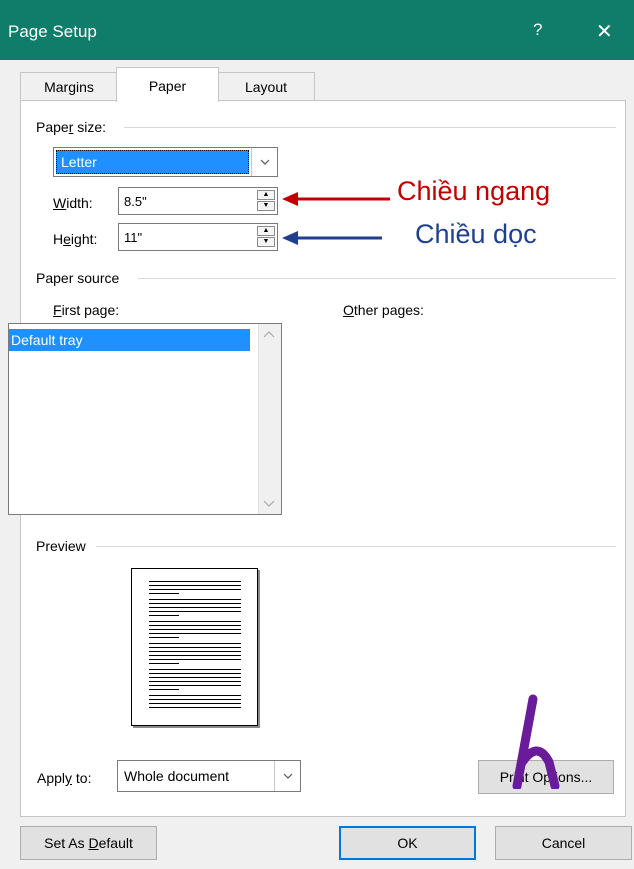 The image size is (634, 869). I want to click on set-as-default-button: Set As Default, so click(88, 843).